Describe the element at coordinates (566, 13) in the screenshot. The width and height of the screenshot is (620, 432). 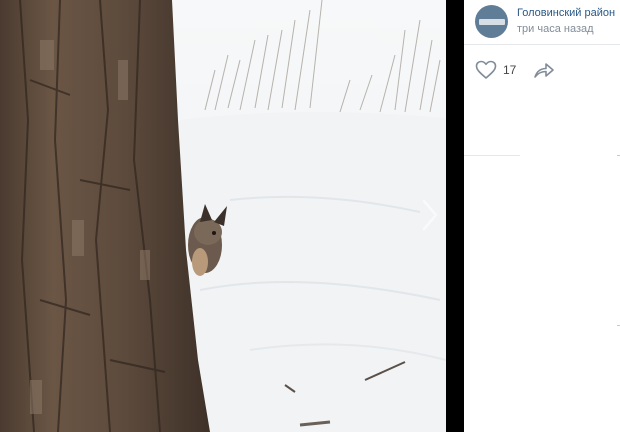
I see `author-link: Головинский район` at that location.